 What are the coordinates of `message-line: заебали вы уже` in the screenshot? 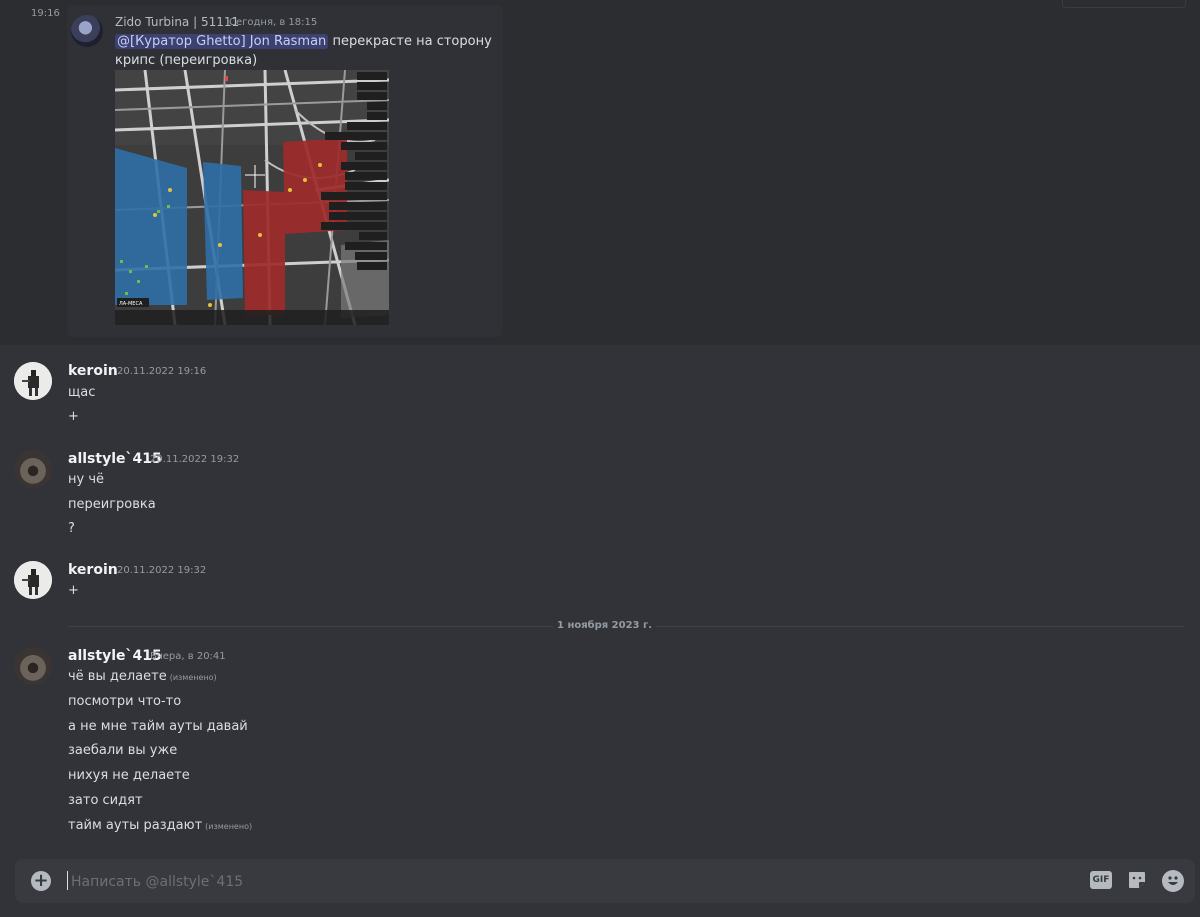 It's located at (123, 750).